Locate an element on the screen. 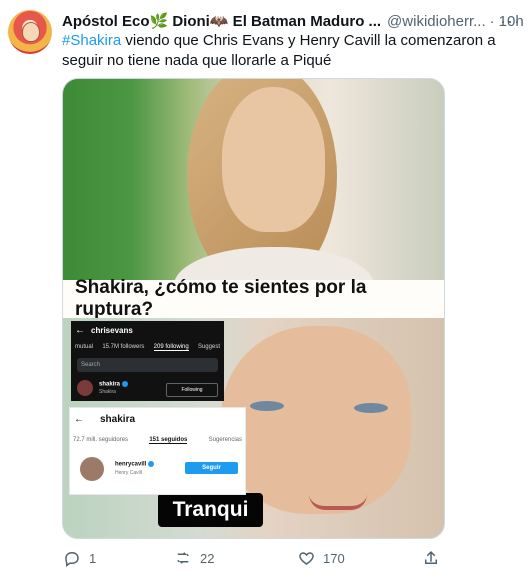 The image size is (531, 575). shakira-username: shakira is located at coordinates (114, 384).